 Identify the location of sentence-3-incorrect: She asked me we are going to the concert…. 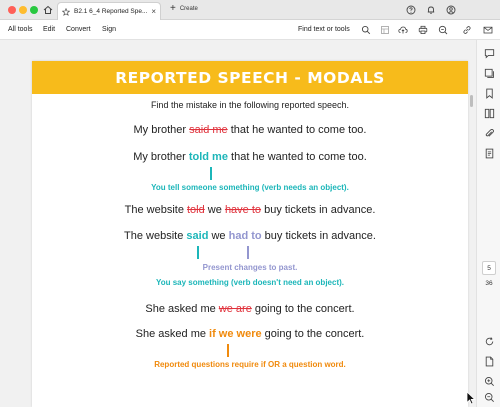
(250, 309).